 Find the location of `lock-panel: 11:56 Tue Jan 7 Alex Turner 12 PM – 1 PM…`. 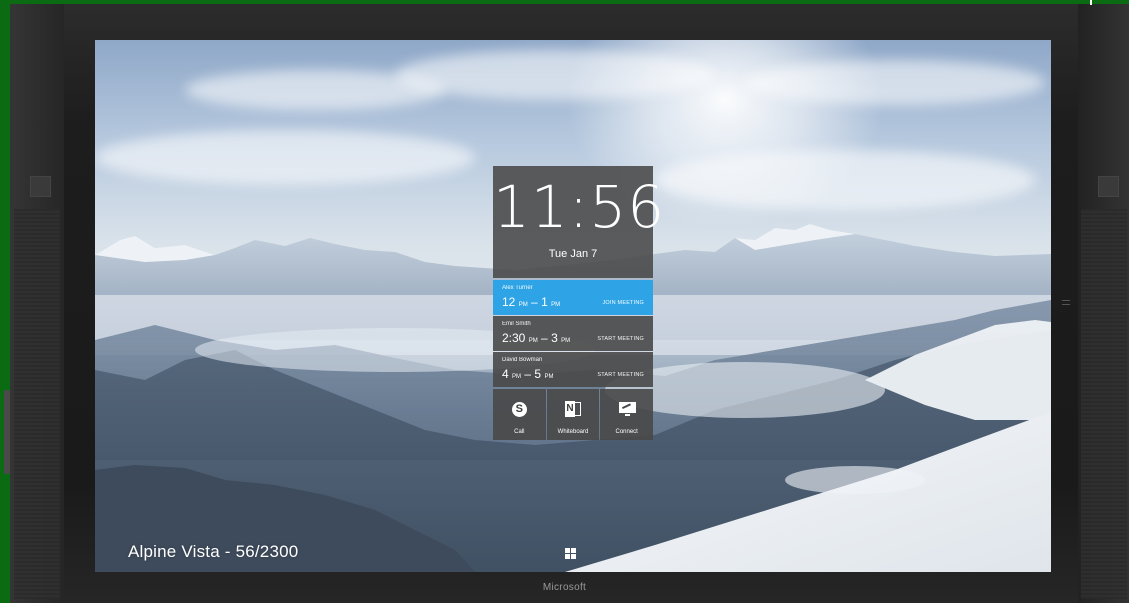

lock-panel: 11:56 Tue Jan 7 Alex Turner 12 PM – 1 PM… is located at coordinates (579, 303).